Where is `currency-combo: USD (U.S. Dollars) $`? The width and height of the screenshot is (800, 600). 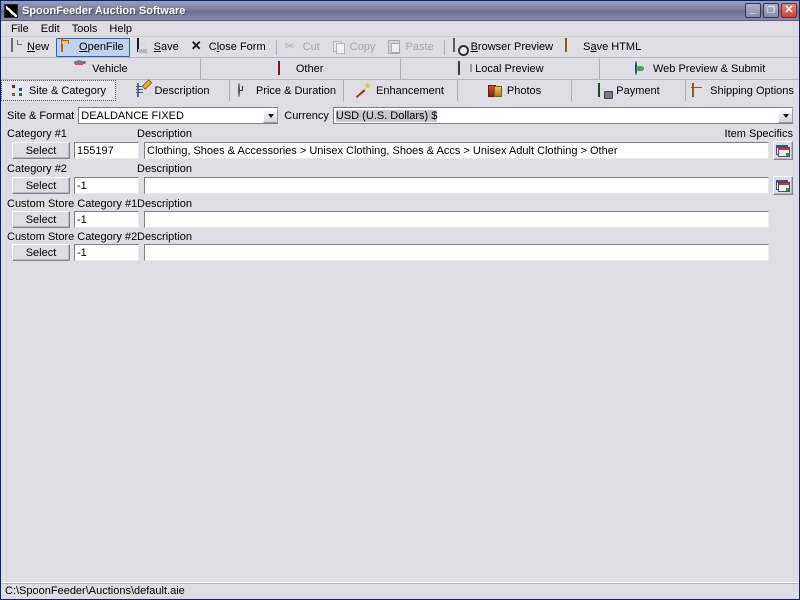 currency-combo: USD (U.S. Dollars) $ is located at coordinates (562, 115).